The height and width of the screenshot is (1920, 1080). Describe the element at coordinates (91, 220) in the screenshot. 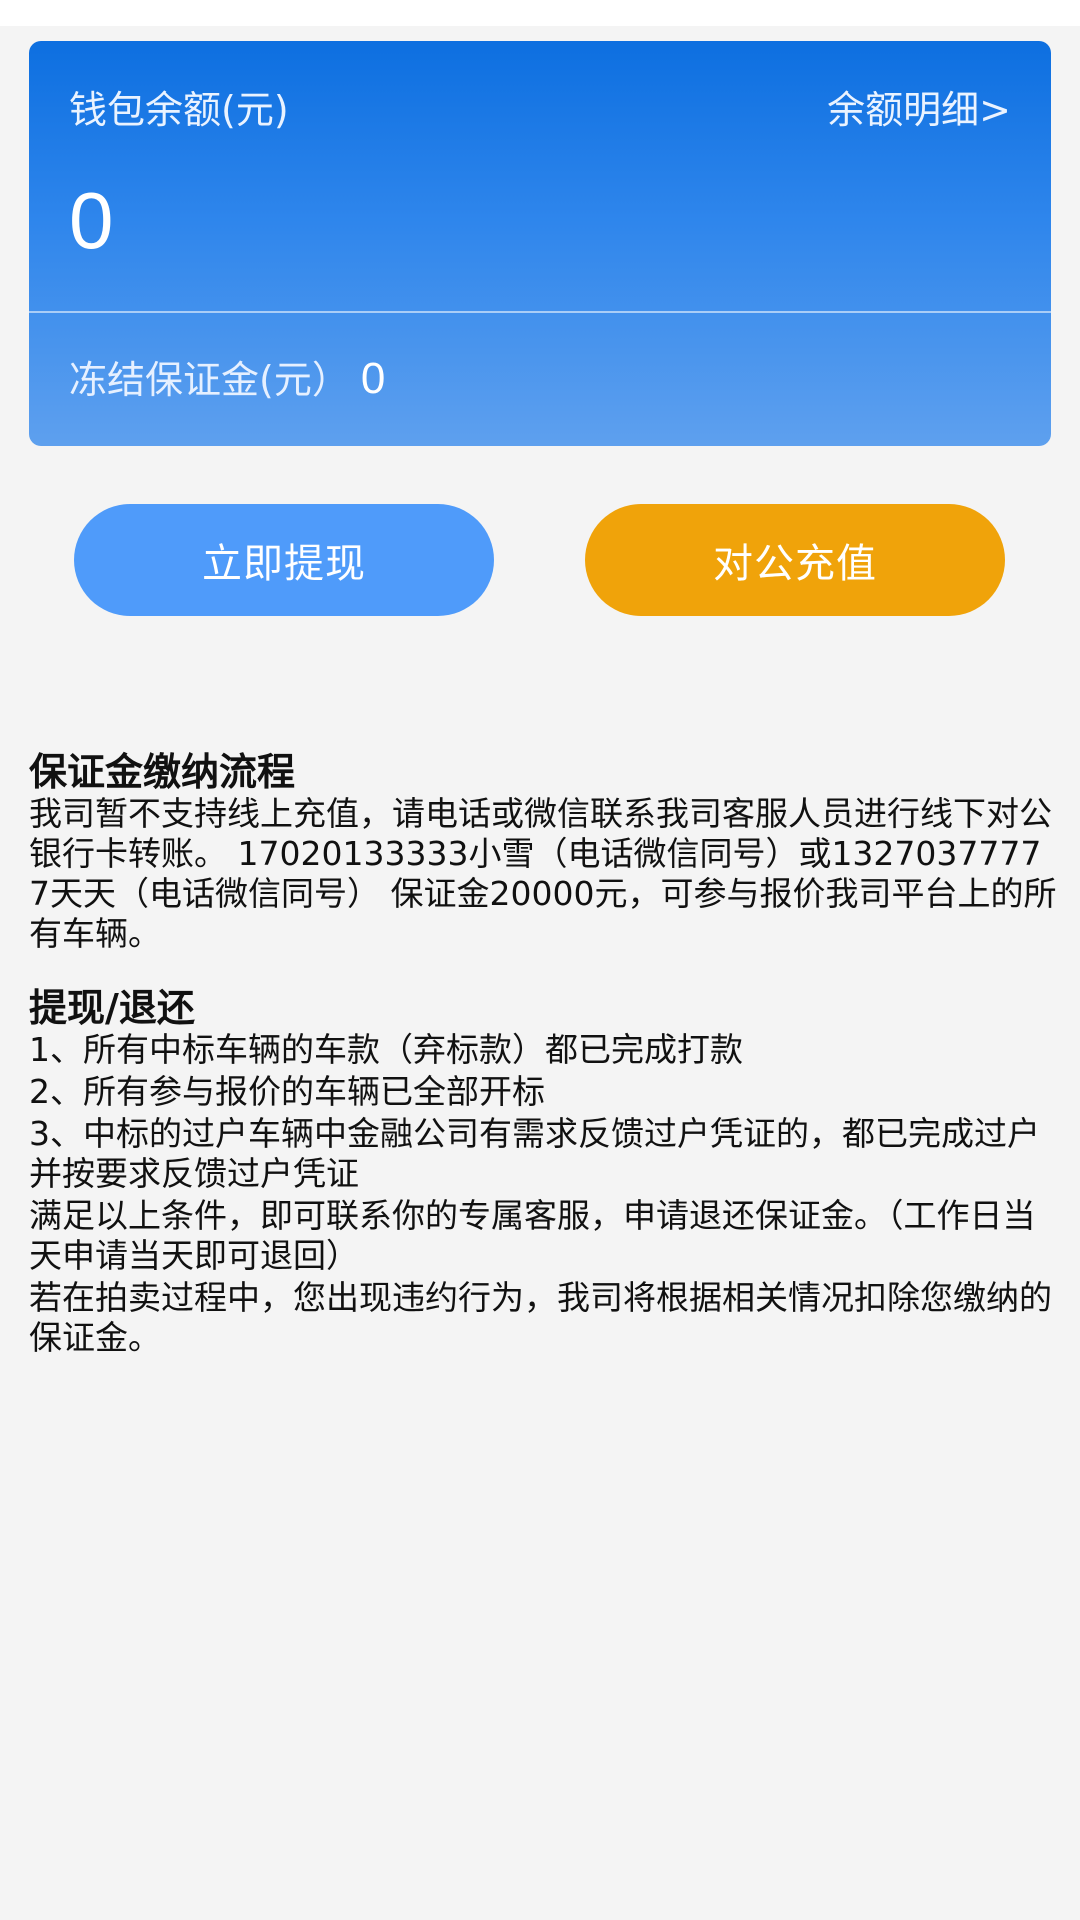

I see `balance-value: 0` at that location.